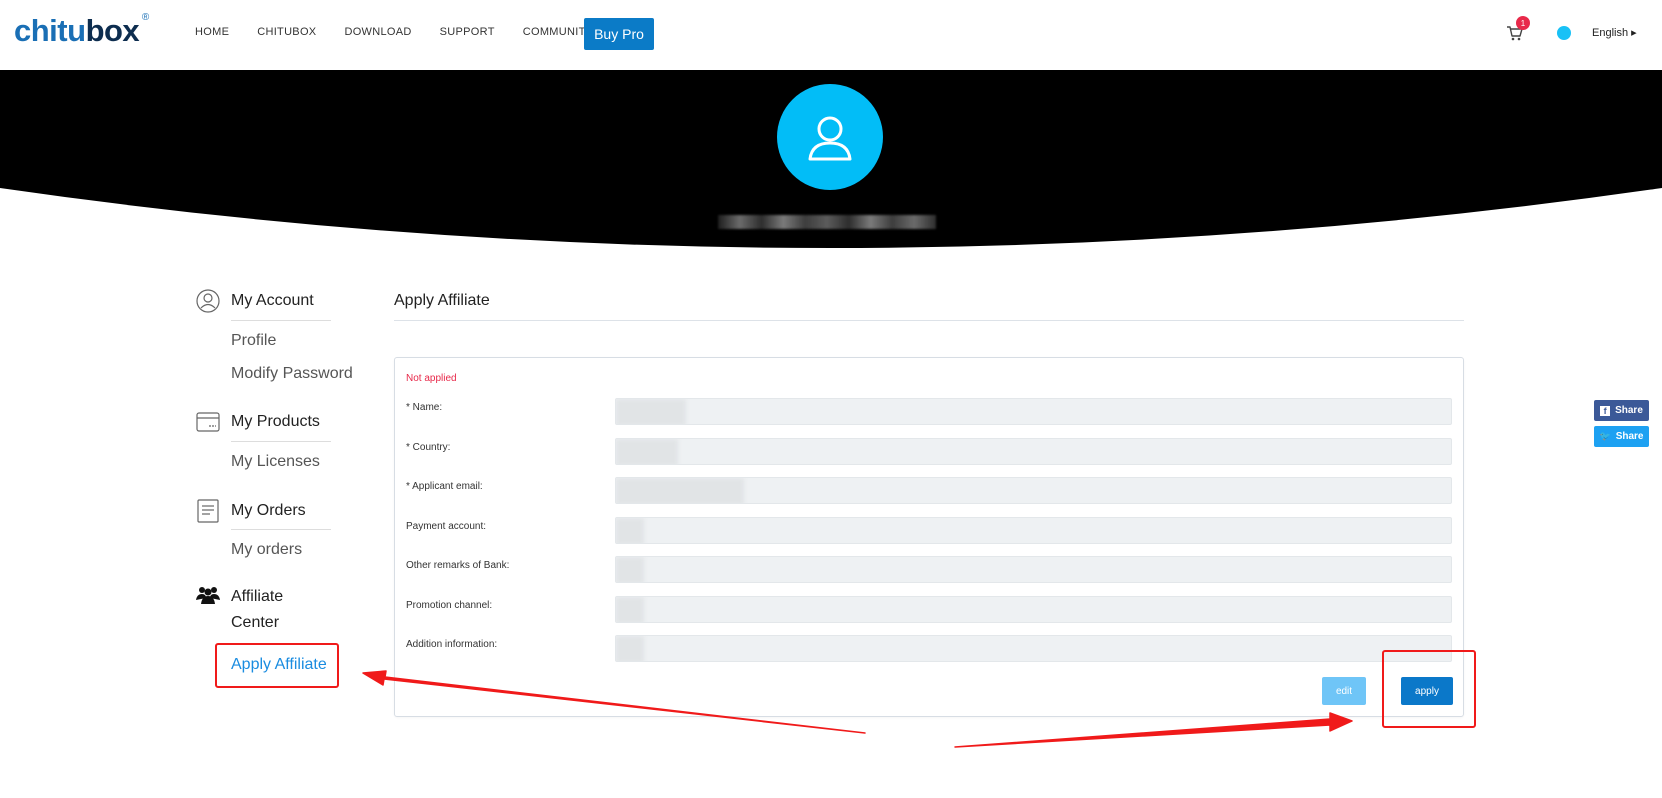 This screenshot has width=1662, height=798. What do you see at coordinates (1033, 609) in the screenshot?
I see `promotion-channel-input` at bounding box center [1033, 609].